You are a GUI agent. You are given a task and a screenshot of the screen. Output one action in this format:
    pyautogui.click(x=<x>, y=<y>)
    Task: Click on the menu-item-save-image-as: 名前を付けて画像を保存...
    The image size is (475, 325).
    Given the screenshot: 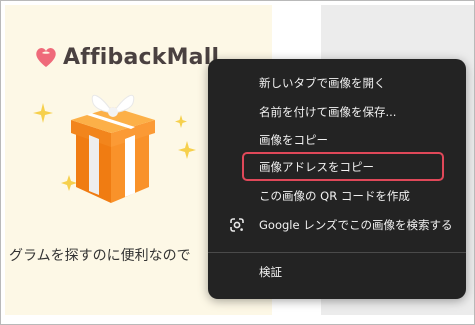 What is the action you would take?
    pyautogui.click(x=337, y=112)
    